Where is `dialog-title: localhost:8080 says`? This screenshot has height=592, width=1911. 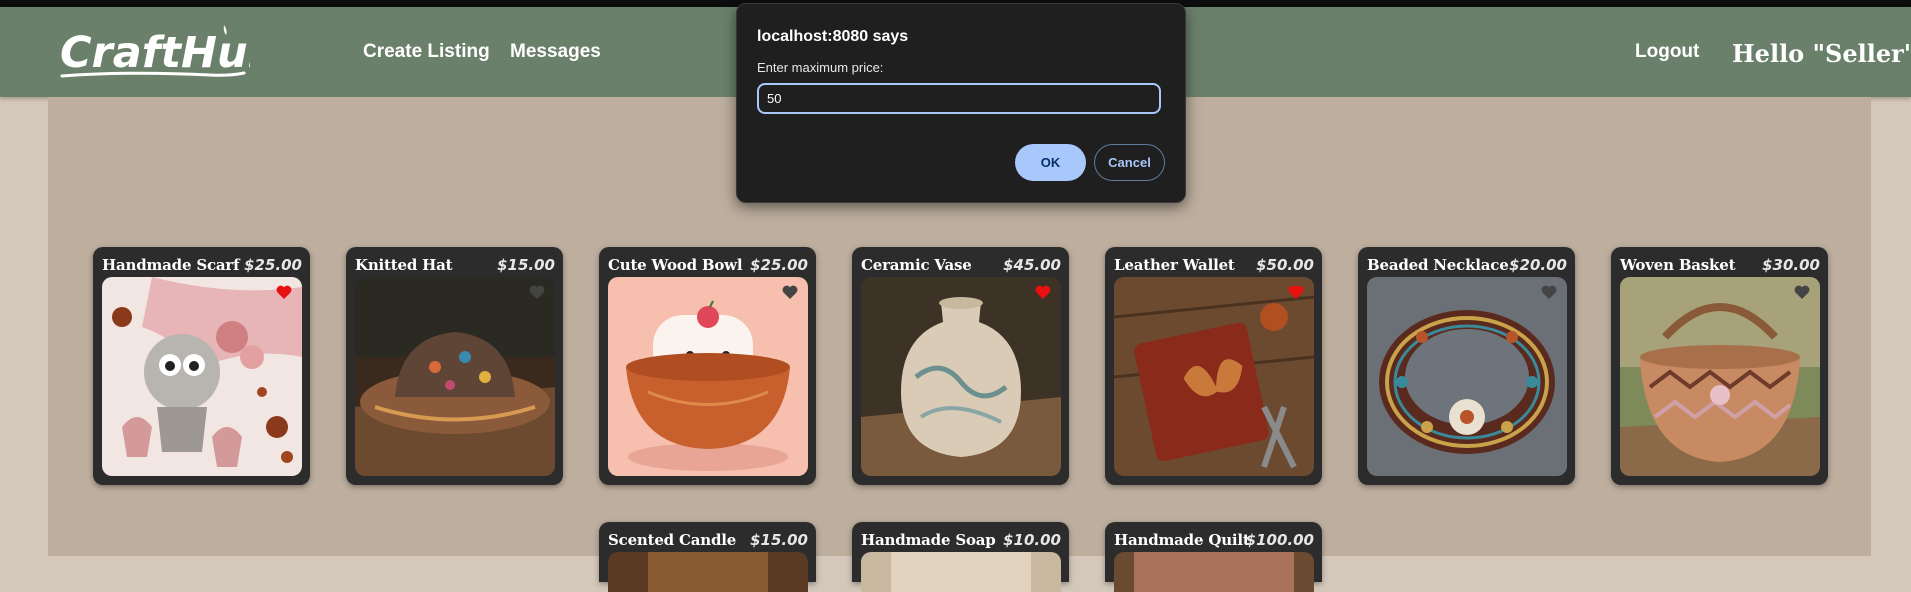
dialog-title: localhost:8080 says is located at coordinates (833, 36).